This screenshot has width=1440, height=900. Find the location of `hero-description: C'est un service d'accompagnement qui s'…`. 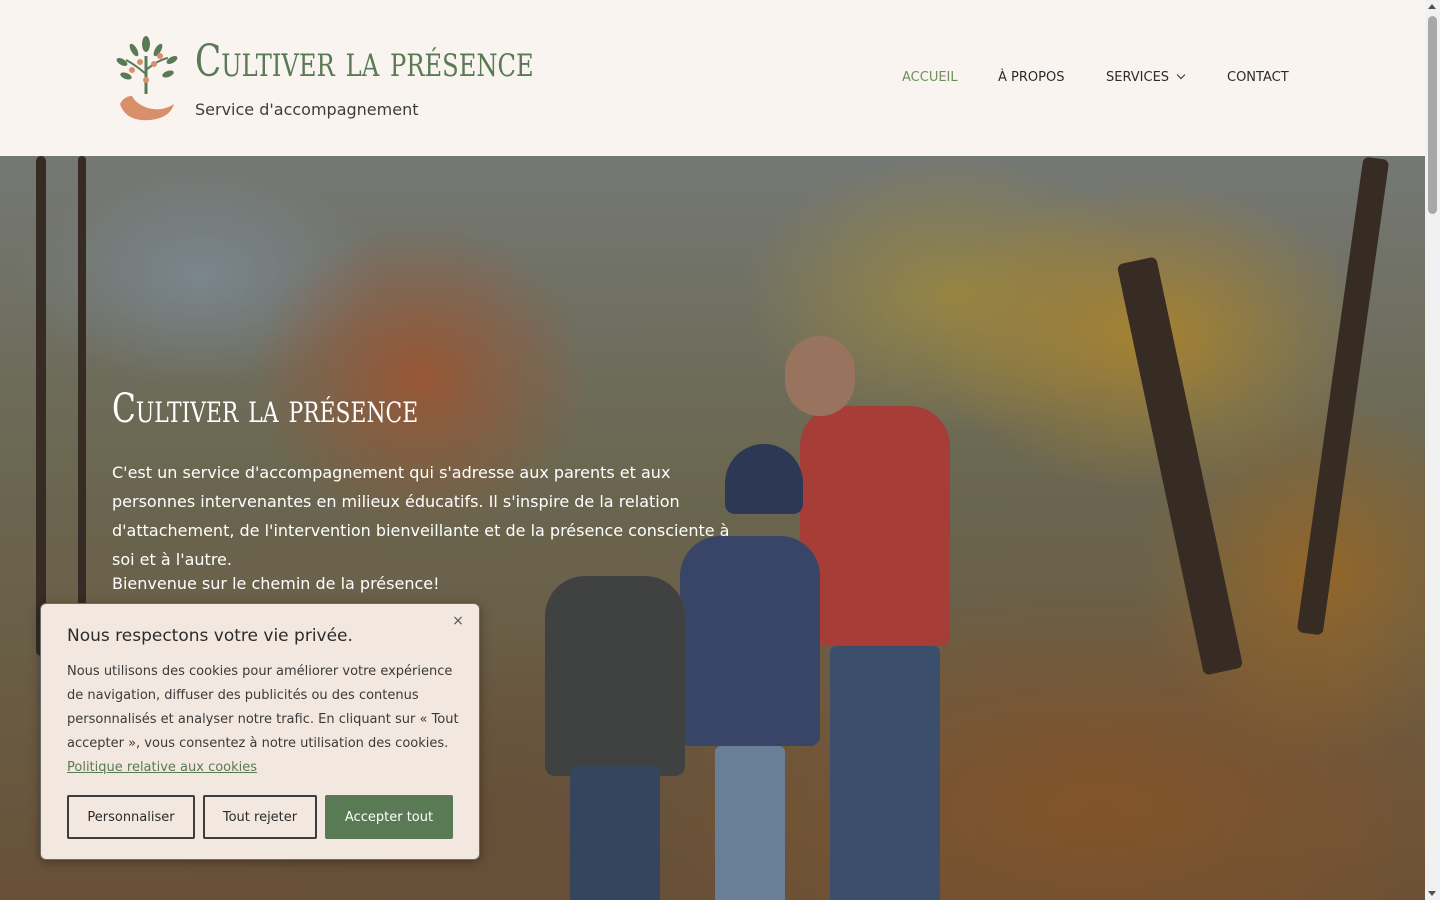

hero-description: C'est un service d'accompagnement qui s'… is located at coordinates (421, 516).